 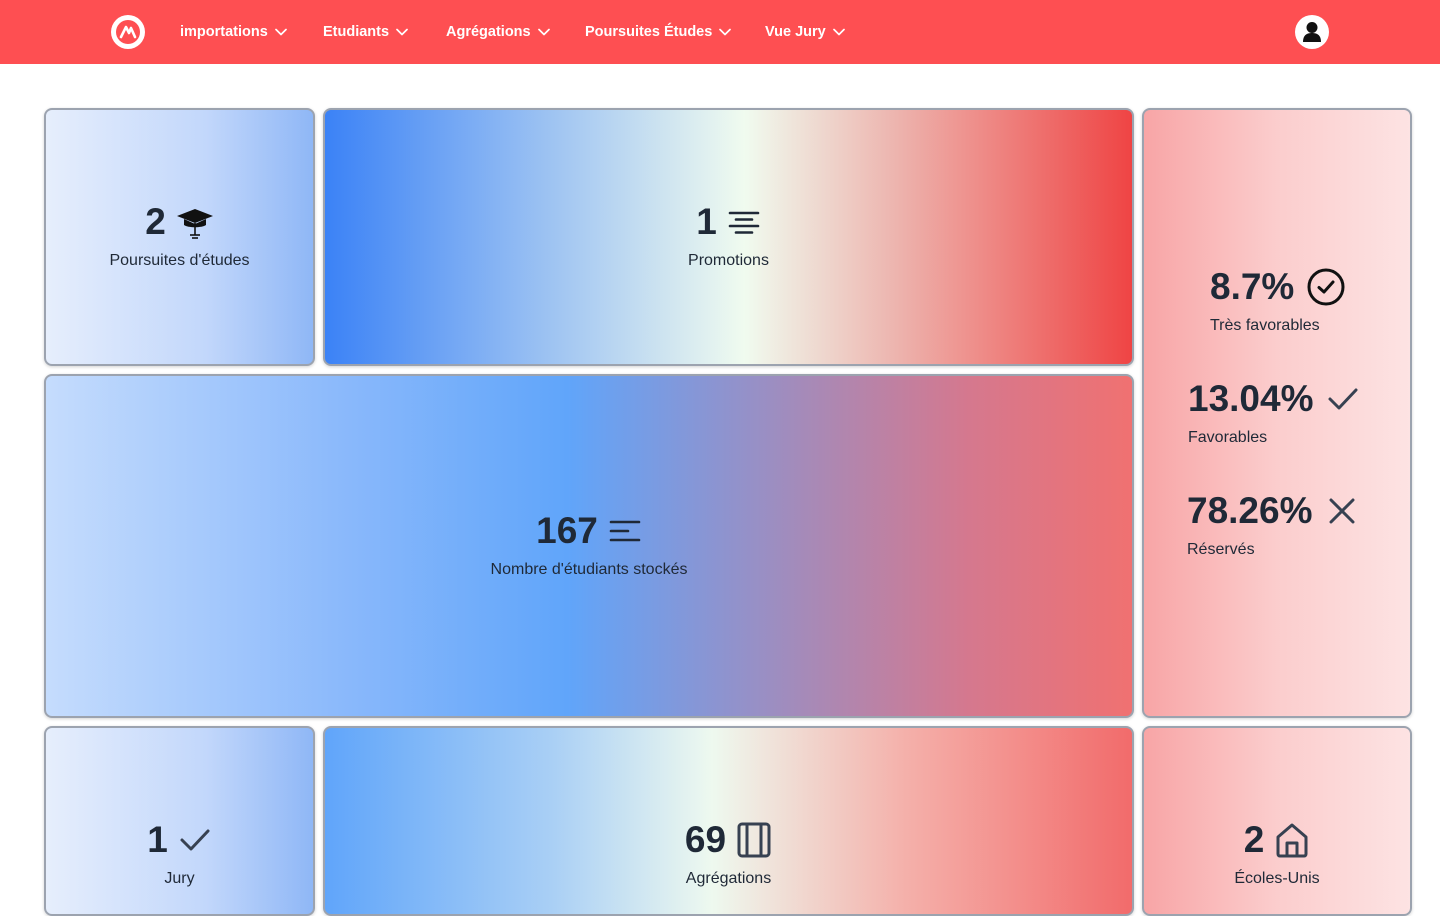 What do you see at coordinates (356, 32) in the screenshot?
I see `nav-menu-label: Etudiants` at bounding box center [356, 32].